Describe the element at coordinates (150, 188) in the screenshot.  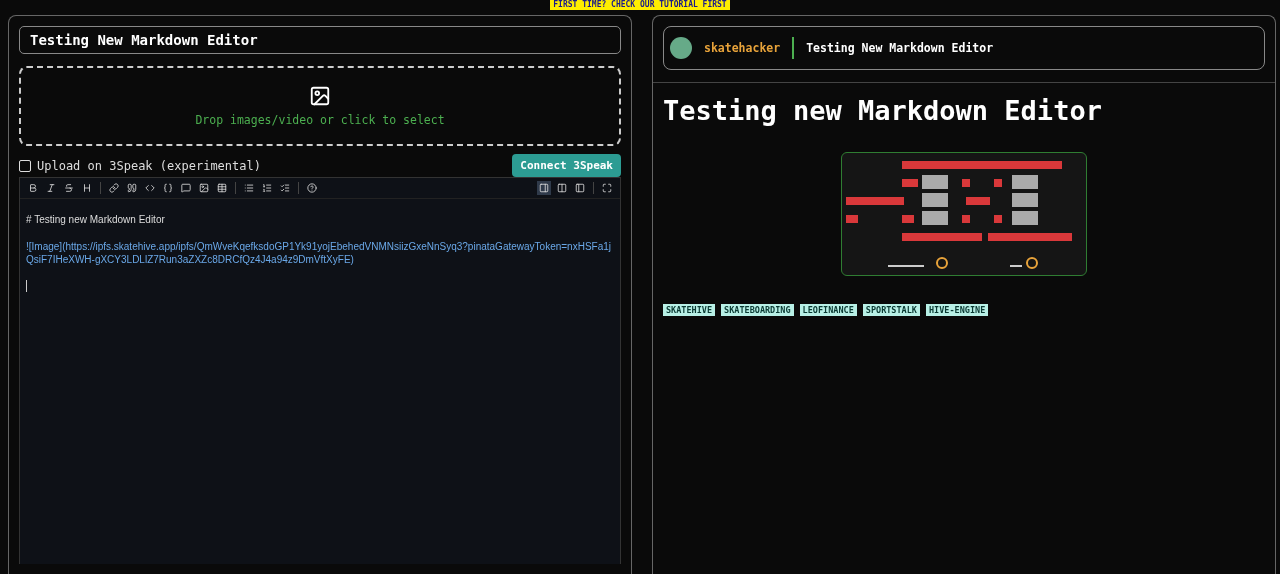
I see `code-icon` at that location.